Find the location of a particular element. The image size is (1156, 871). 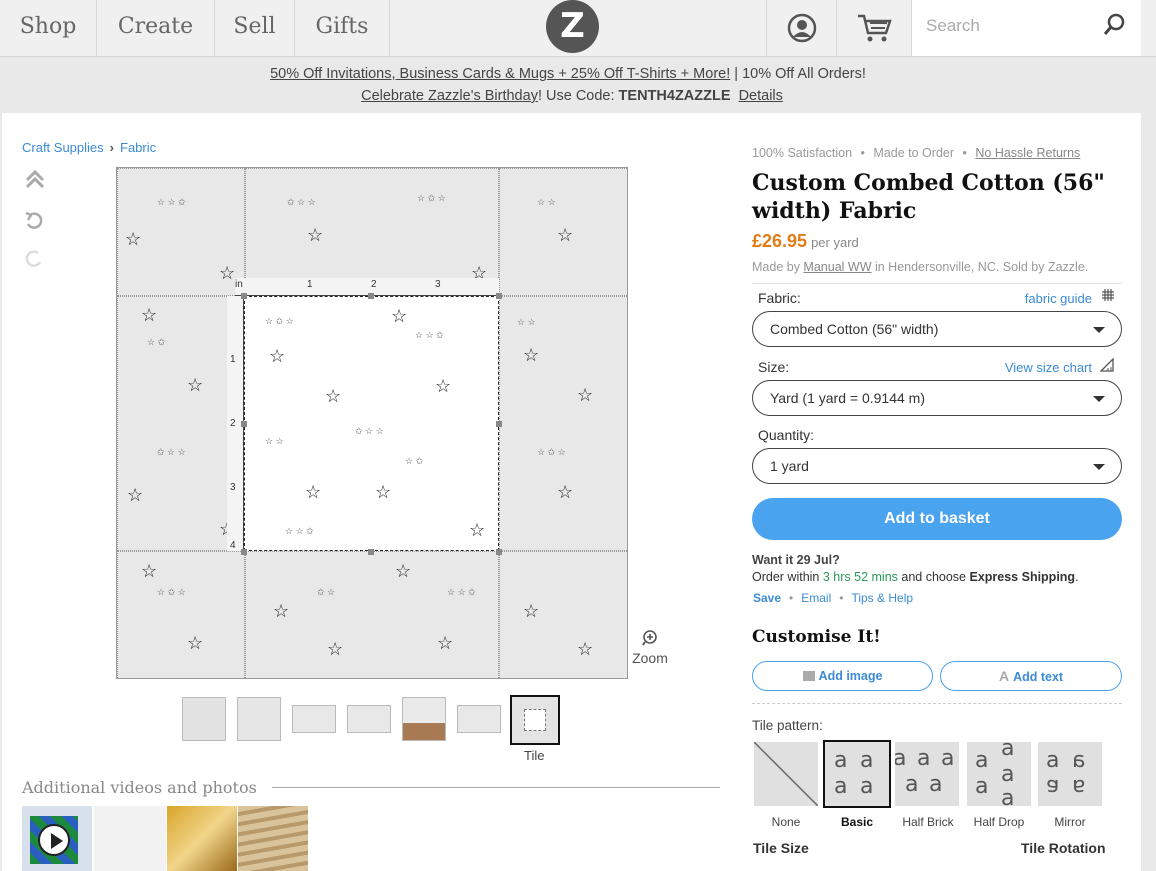

add-image-button: Add image is located at coordinates (842, 676).